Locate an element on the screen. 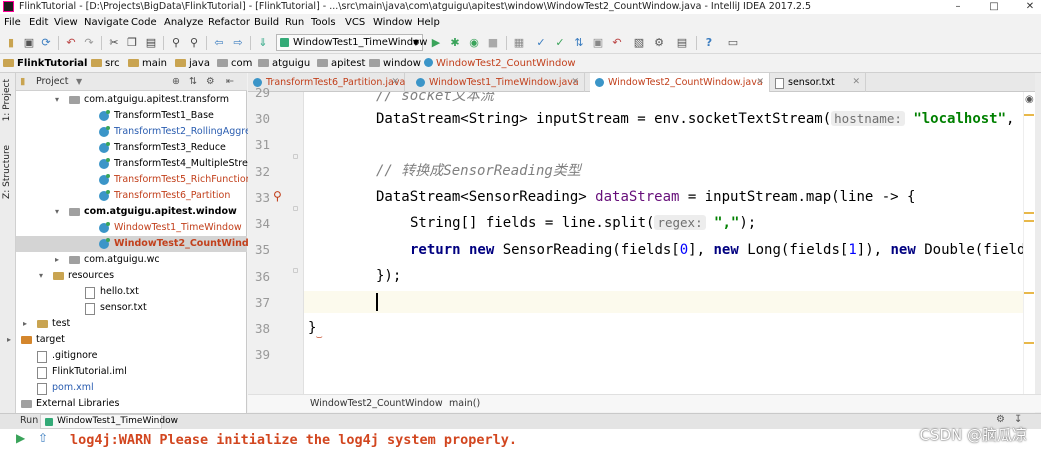 The image size is (1041, 451). tree-item: TransformTest4_MultipleStreams is located at coordinates (142, 164).